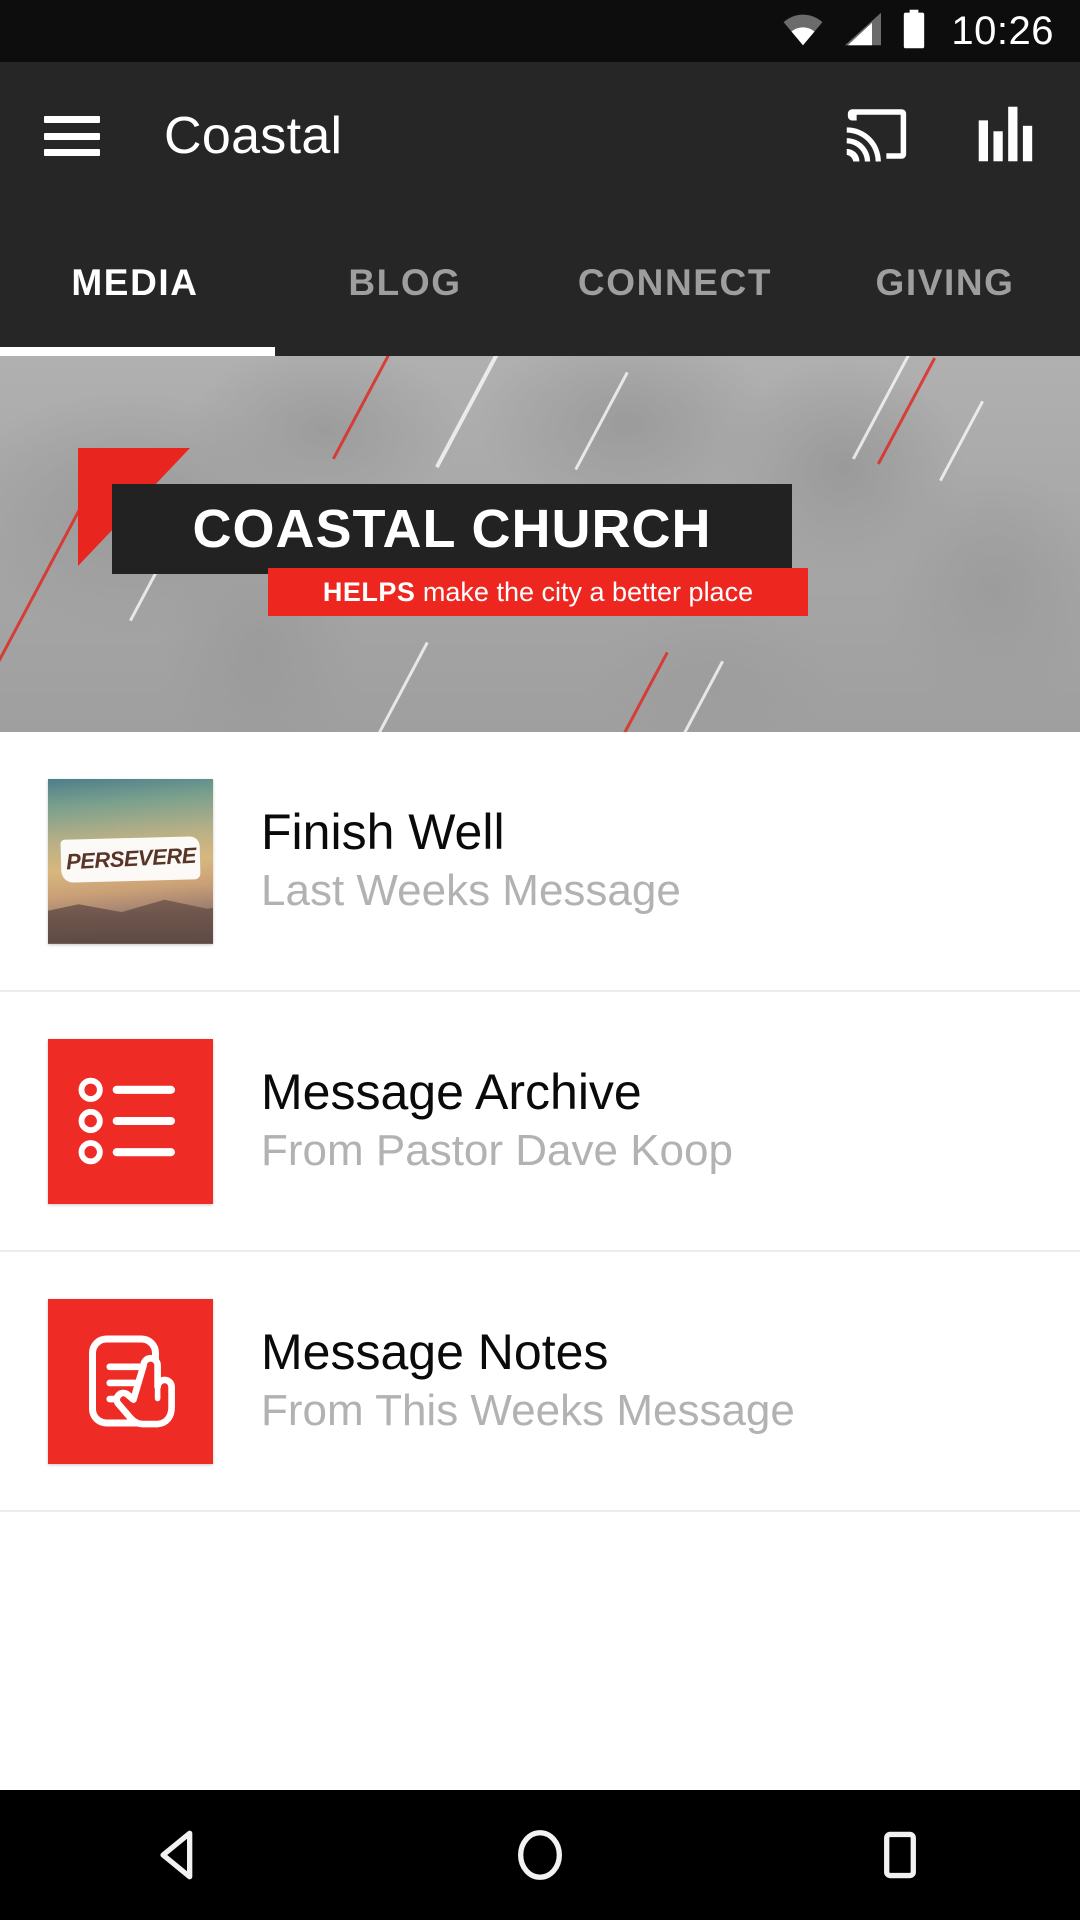 The image size is (1080, 1920). What do you see at coordinates (471, 891) in the screenshot?
I see `list-item-subtitle: Last Weeks Message` at bounding box center [471, 891].